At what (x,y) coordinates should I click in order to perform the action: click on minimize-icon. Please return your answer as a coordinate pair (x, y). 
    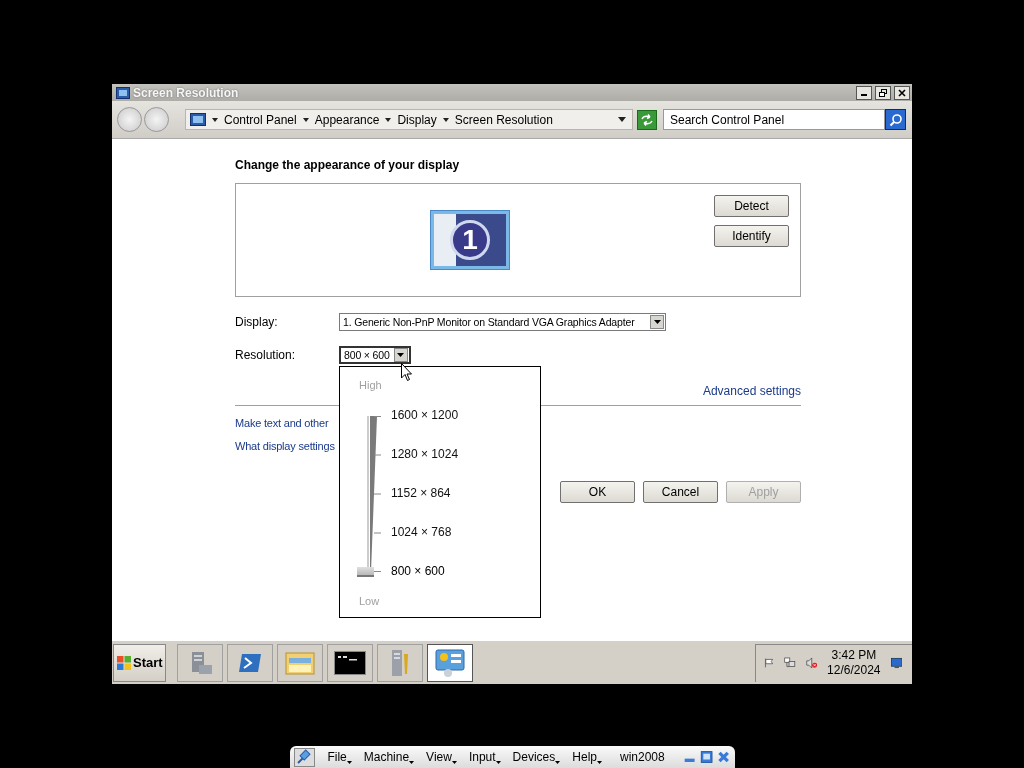
    Looking at the image, I should click on (864, 94).